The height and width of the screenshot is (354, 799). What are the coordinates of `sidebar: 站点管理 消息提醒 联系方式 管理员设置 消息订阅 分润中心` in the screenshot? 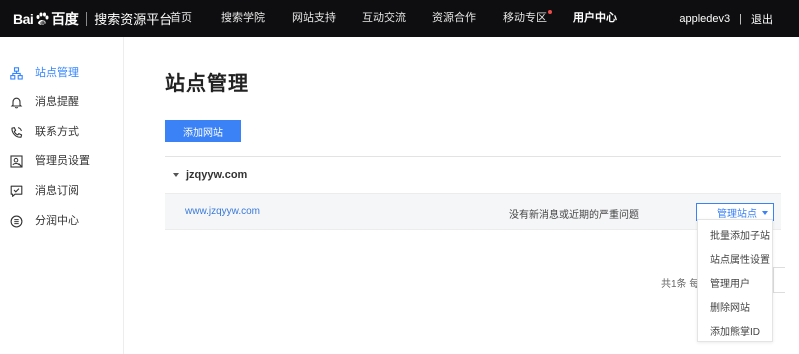 It's located at (62, 195).